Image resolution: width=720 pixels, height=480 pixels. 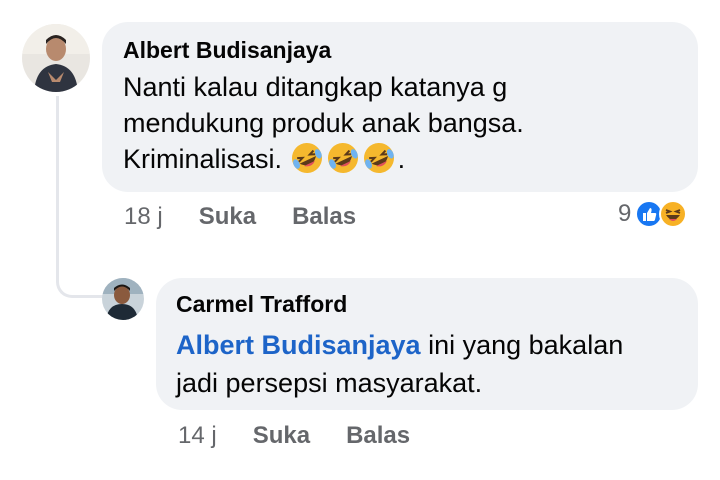 I want to click on comment-text-line: Kriminalisasi. ., so click(x=399, y=159).